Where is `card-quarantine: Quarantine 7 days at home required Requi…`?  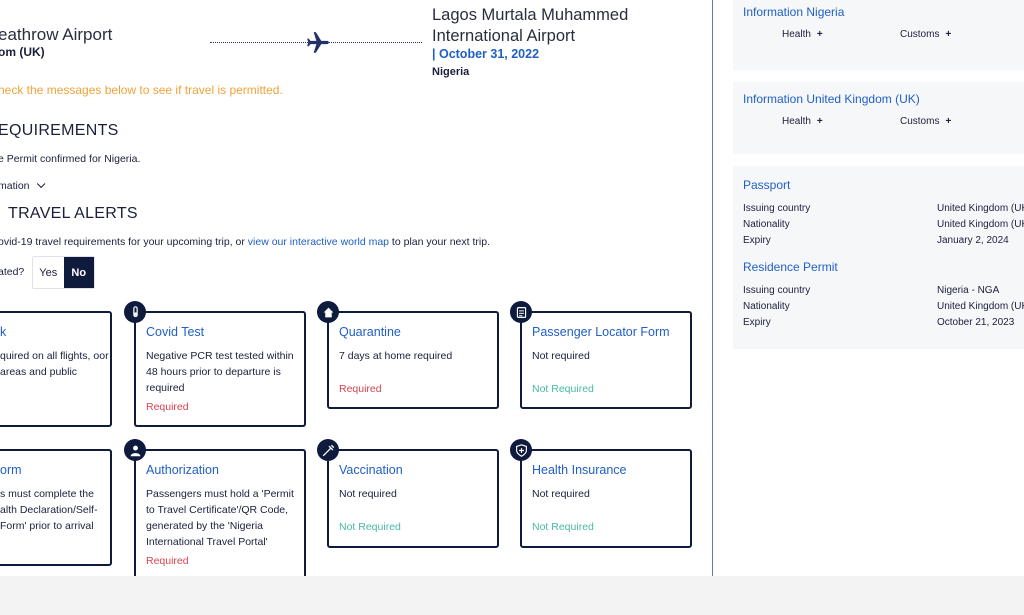 card-quarantine: Quarantine 7 days at home required Requi… is located at coordinates (413, 360).